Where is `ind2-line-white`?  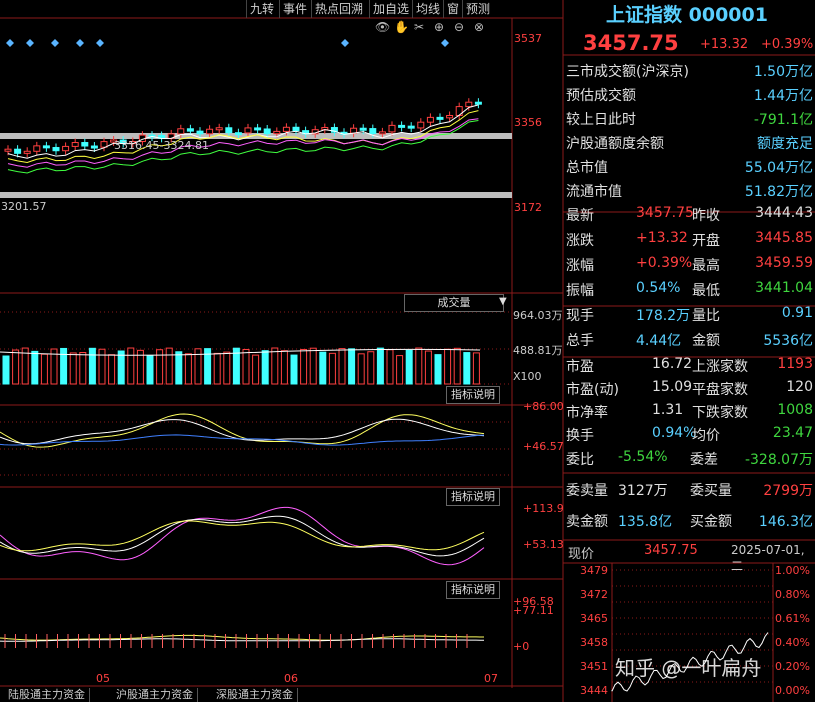 ind2-line-white is located at coordinates (242, 536).